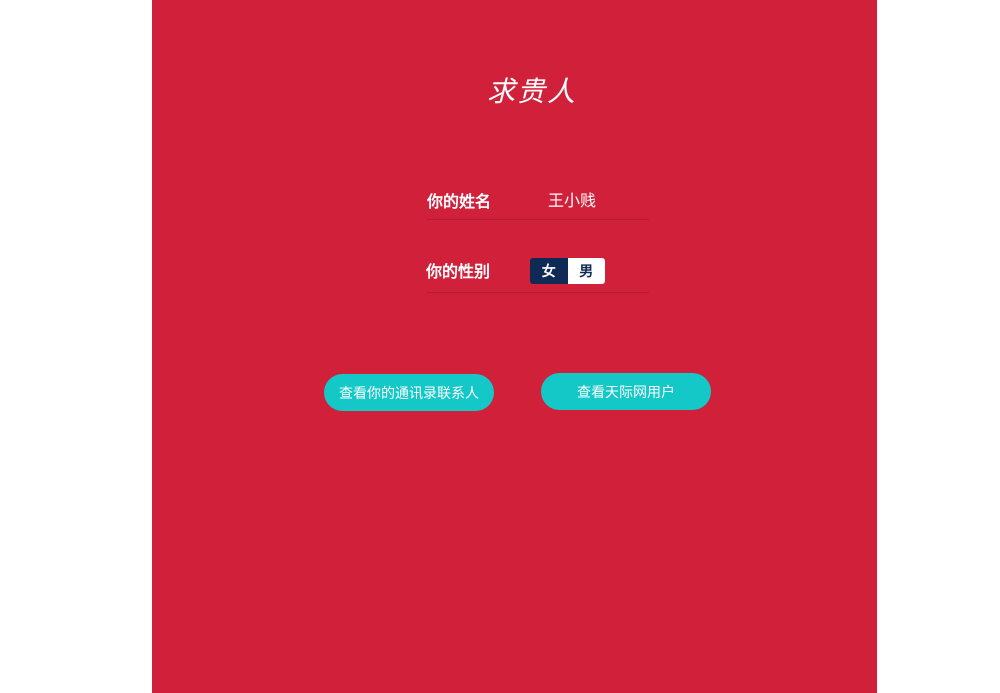 Image resolution: width=1000 pixels, height=693 pixels. I want to click on name-underline, so click(538, 219).